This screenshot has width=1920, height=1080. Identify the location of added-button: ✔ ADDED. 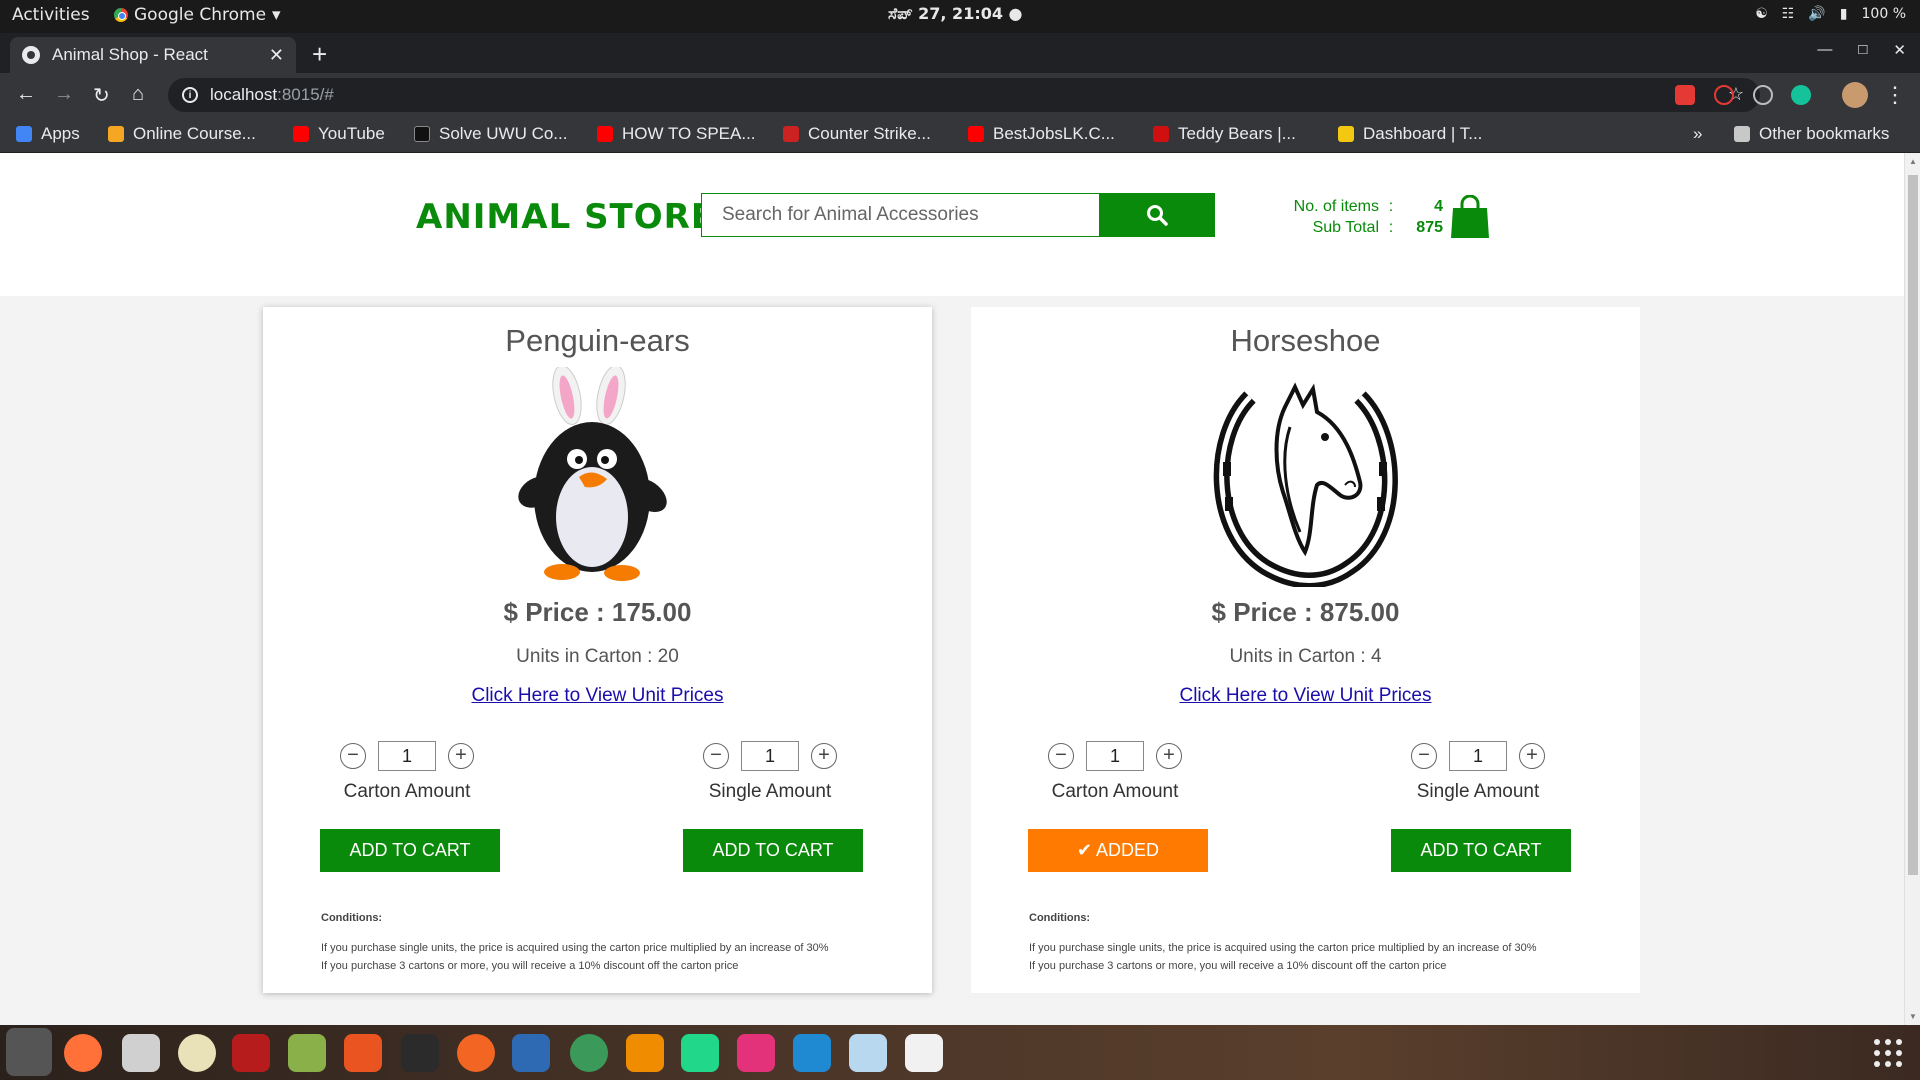
(1118, 850).